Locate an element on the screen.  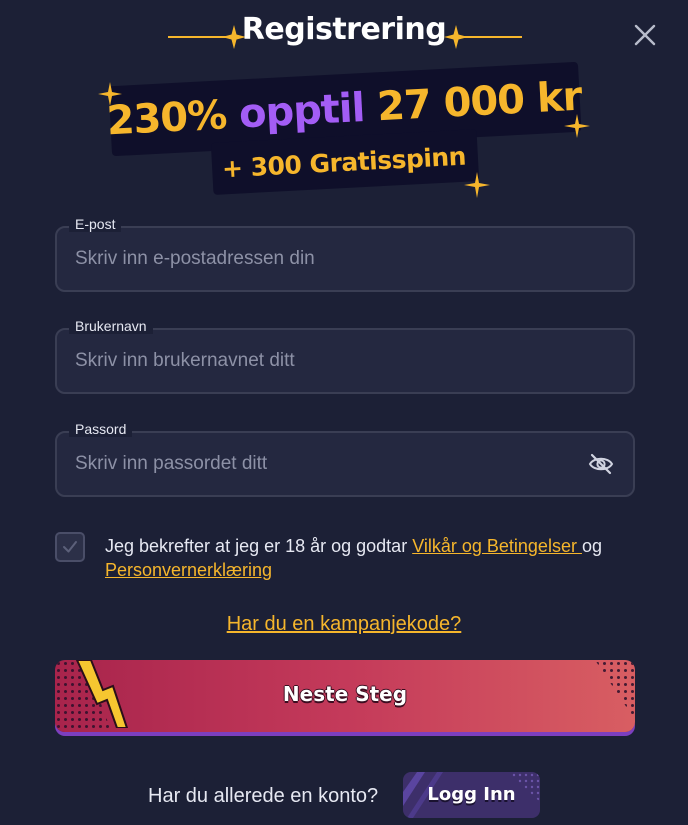
consent-conjunction: og is located at coordinates (591, 546).